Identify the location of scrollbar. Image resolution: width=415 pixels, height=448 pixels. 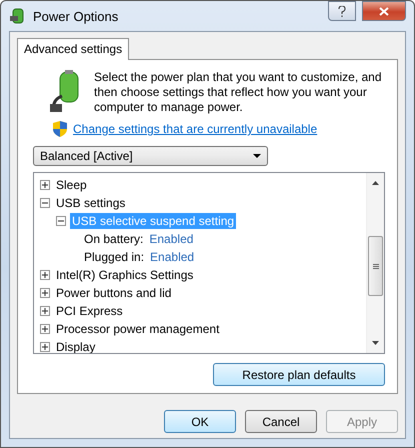
(375, 263).